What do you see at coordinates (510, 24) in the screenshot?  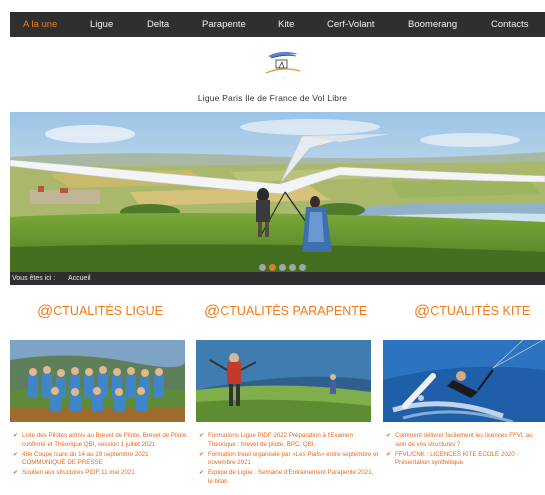 I see `nav-item-contacts: Contacts` at bounding box center [510, 24].